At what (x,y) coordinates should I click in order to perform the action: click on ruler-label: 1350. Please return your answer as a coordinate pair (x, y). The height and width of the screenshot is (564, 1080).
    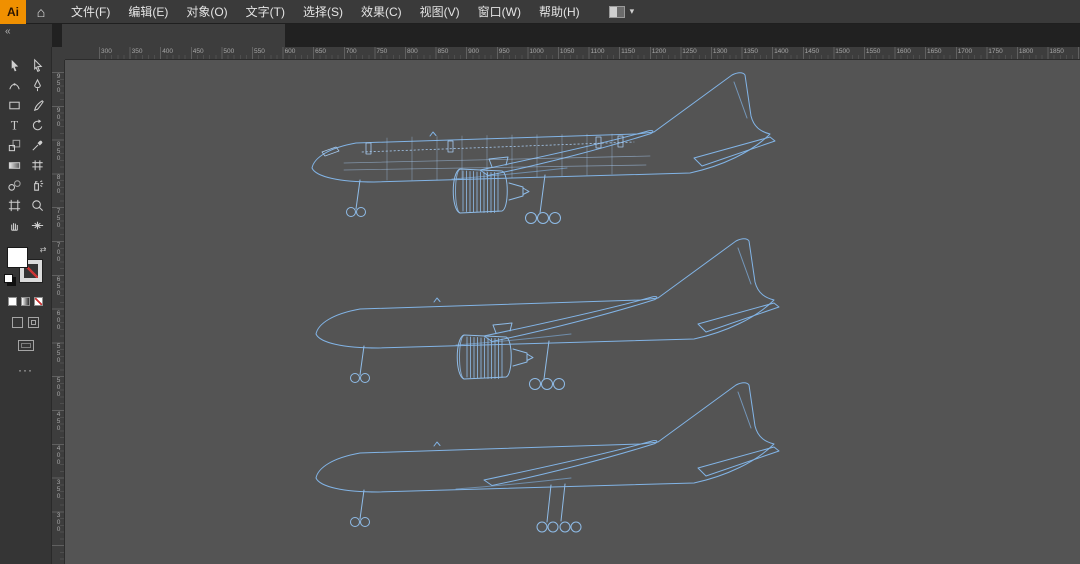
    Looking at the image, I should click on (750, 51).